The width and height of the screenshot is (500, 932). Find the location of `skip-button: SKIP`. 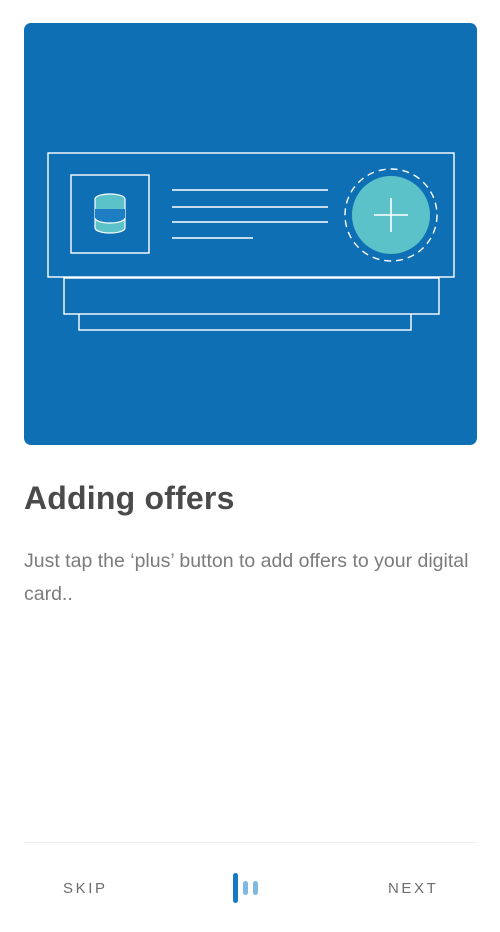

skip-button: SKIP is located at coordinates (85, 888).